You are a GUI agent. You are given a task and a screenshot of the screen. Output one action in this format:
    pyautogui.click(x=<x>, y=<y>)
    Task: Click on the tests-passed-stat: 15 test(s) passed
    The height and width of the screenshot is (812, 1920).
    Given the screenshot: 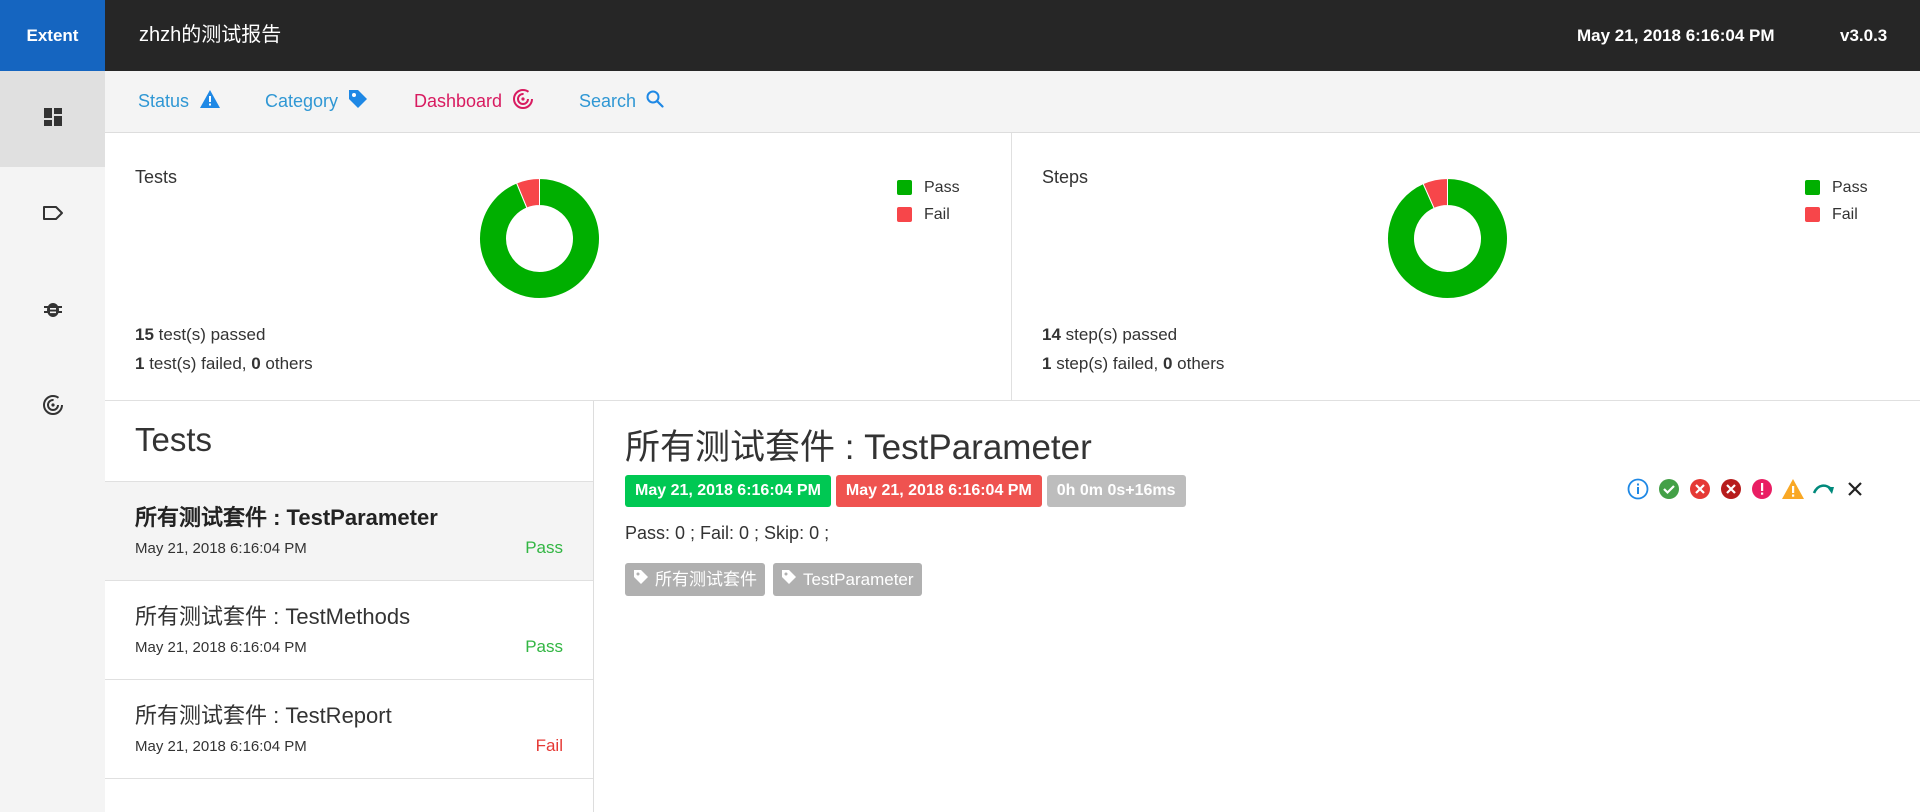 What is the action you would take?
    pyautogui.click(x=200, y=335)
    